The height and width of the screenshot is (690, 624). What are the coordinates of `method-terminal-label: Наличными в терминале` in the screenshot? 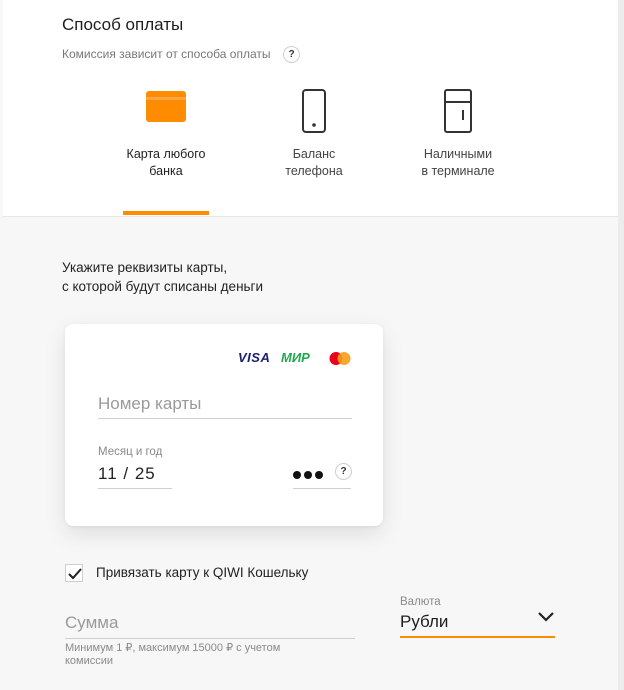 It's located at (458, 162).